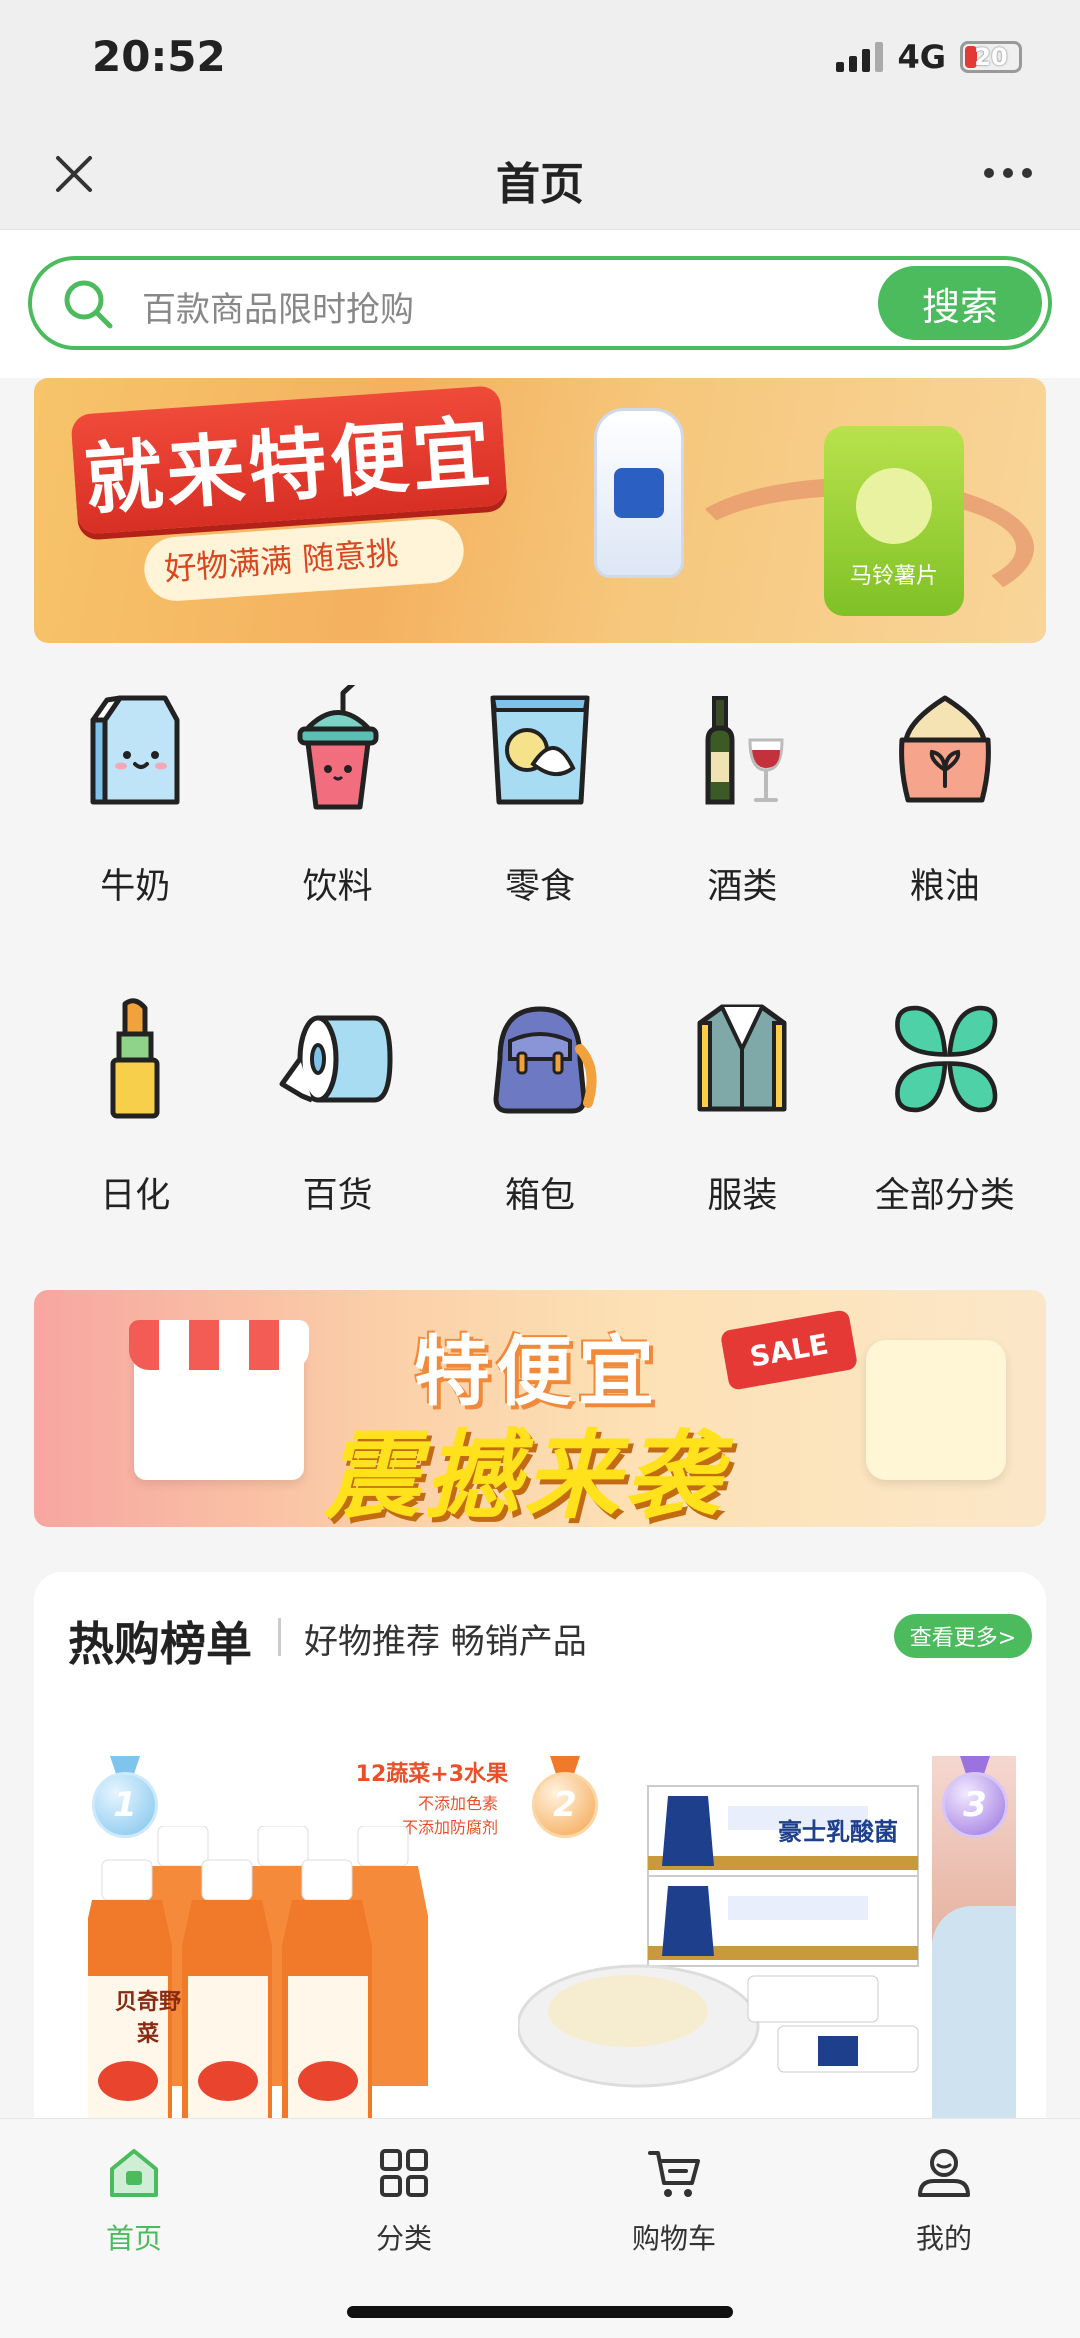  What do you see at coordinates (674, 2200) in the screenshot?
I see `tab-cart: 购物车` at bounding box center [674, 2200].